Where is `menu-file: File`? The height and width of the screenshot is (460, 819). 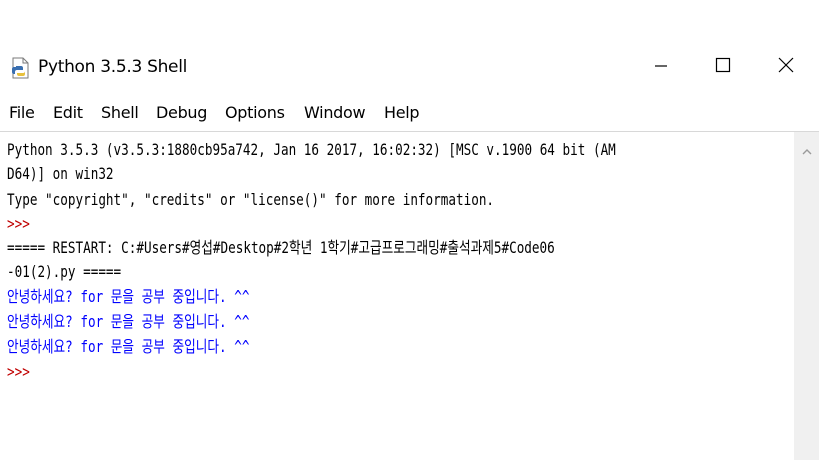
menu-file: File is located at coordinates (22, 112).